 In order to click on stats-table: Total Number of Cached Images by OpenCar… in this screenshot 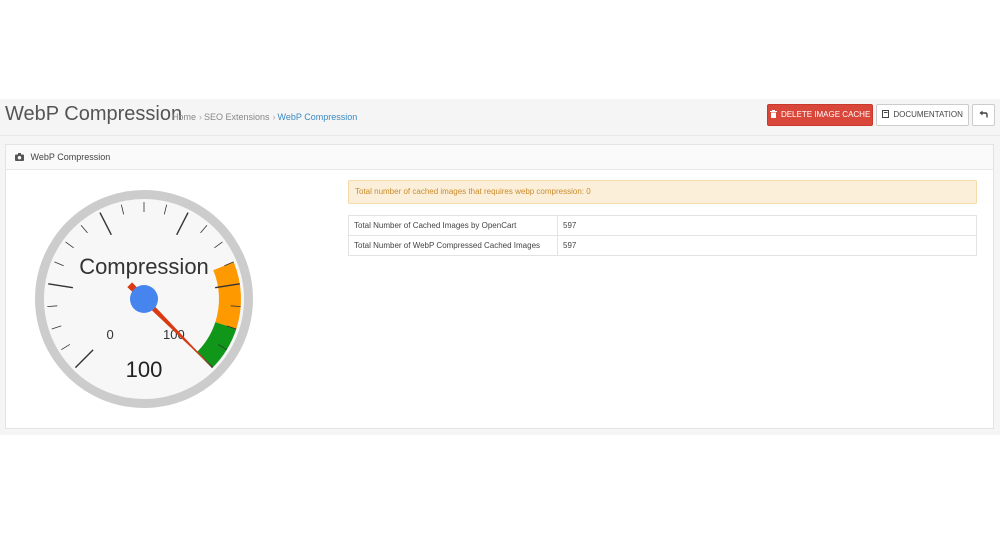, I will do `click(662, 235)`.